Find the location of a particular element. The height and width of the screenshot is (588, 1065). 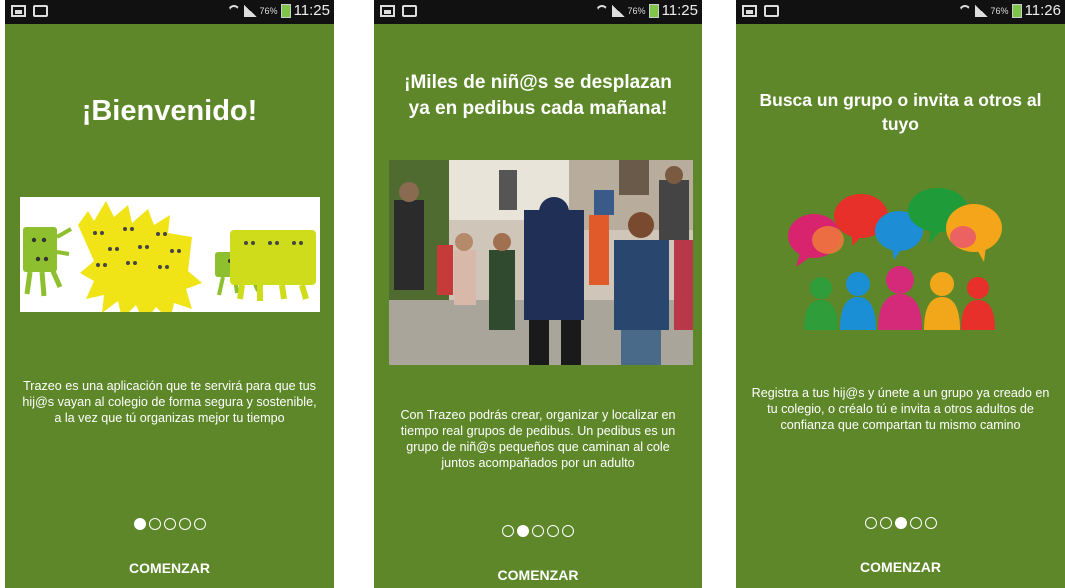

status-bar: 76% 11:26 is located at coordinates (900, 12).